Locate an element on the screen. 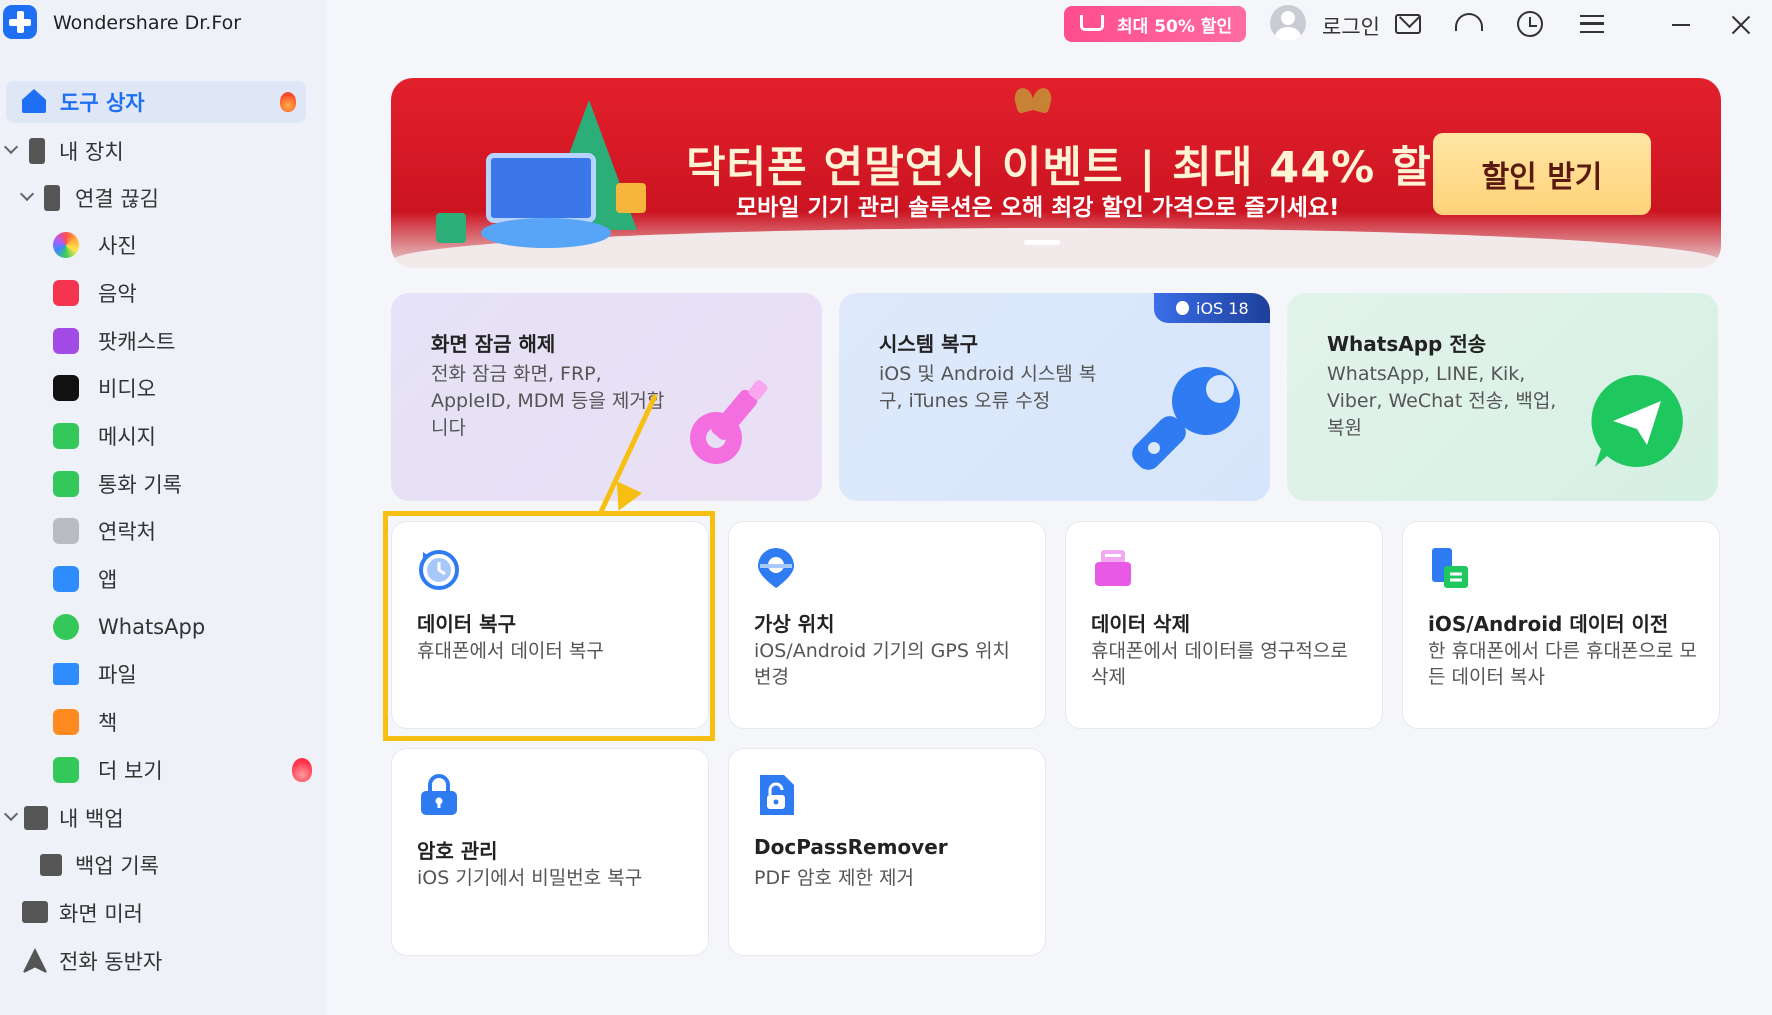 The image size is (1772, 1015). card-title: 화면 잠금 해제 is located at coordinates (493, 344).